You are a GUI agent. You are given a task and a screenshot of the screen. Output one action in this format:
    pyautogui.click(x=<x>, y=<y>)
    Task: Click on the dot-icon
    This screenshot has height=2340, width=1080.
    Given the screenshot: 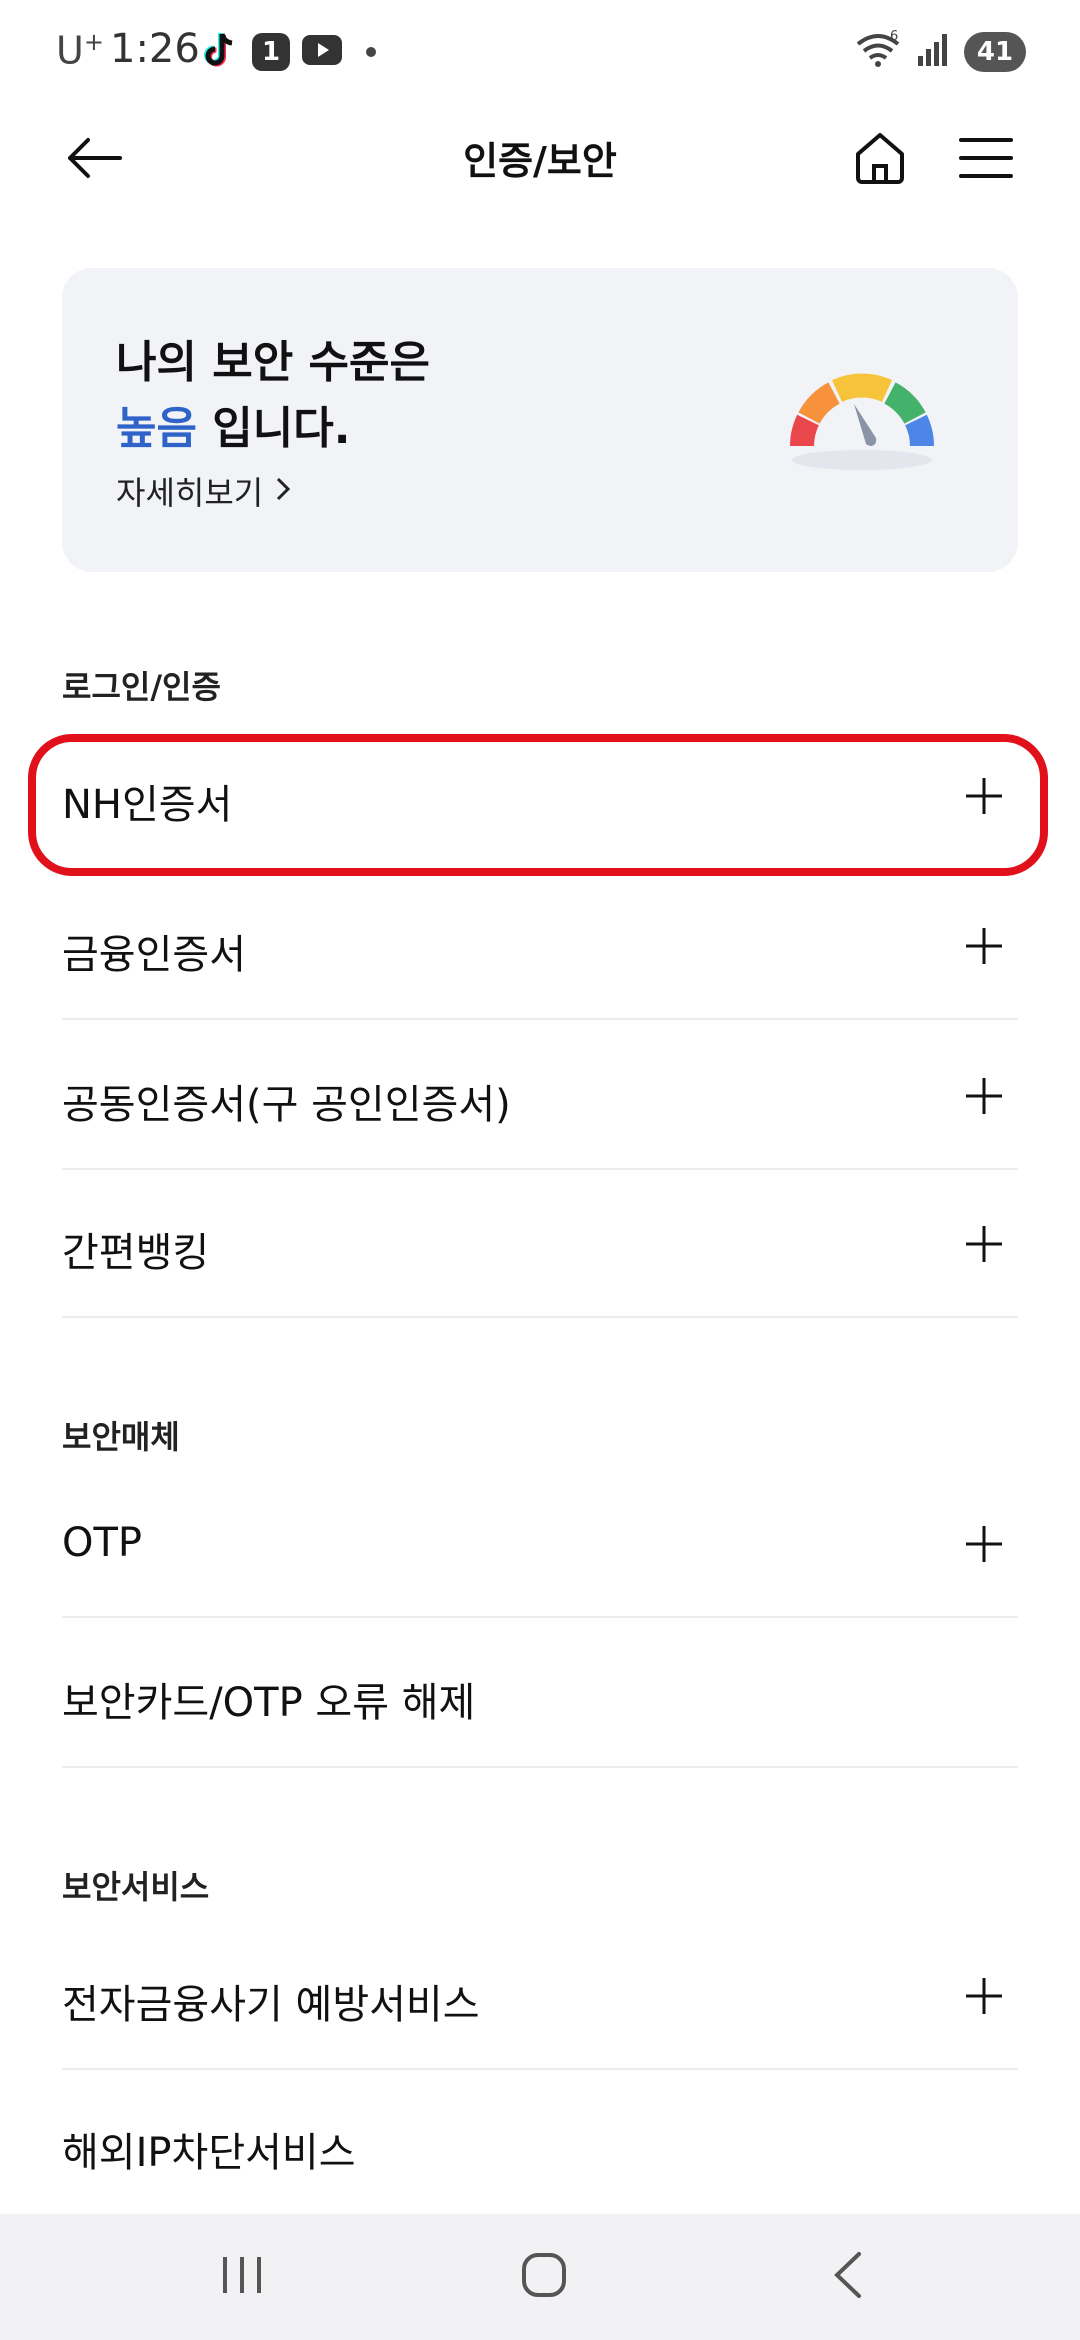 What is the action you would take?
    pyautogui.click(x=371, y=52)
    